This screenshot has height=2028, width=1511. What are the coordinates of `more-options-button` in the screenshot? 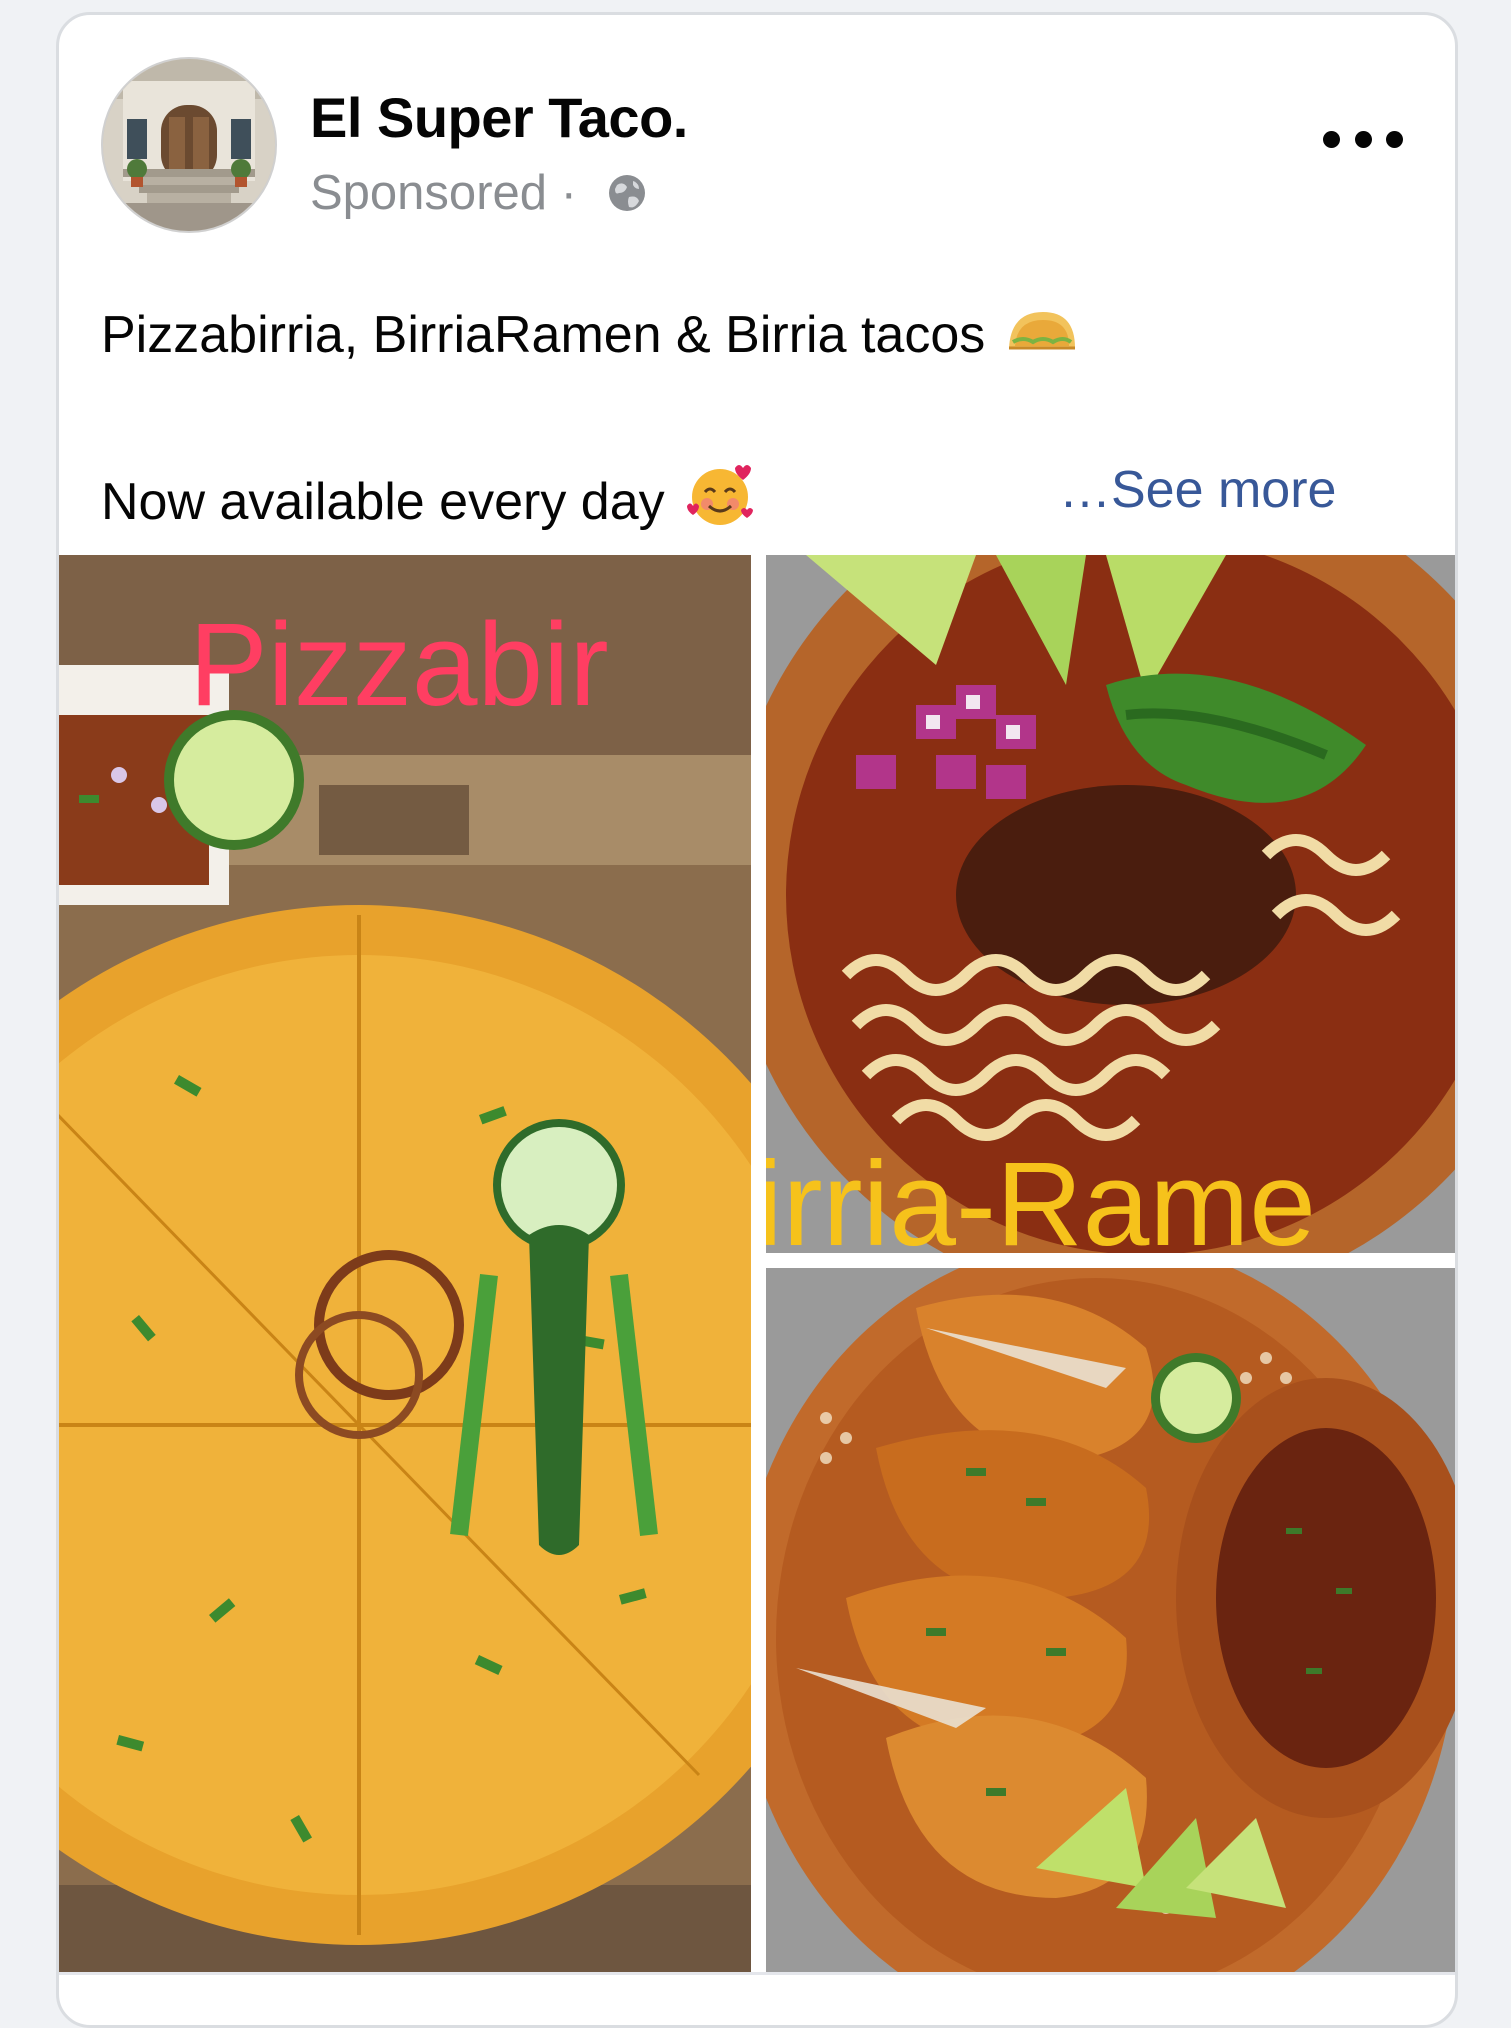 It's located at (1363, 139).